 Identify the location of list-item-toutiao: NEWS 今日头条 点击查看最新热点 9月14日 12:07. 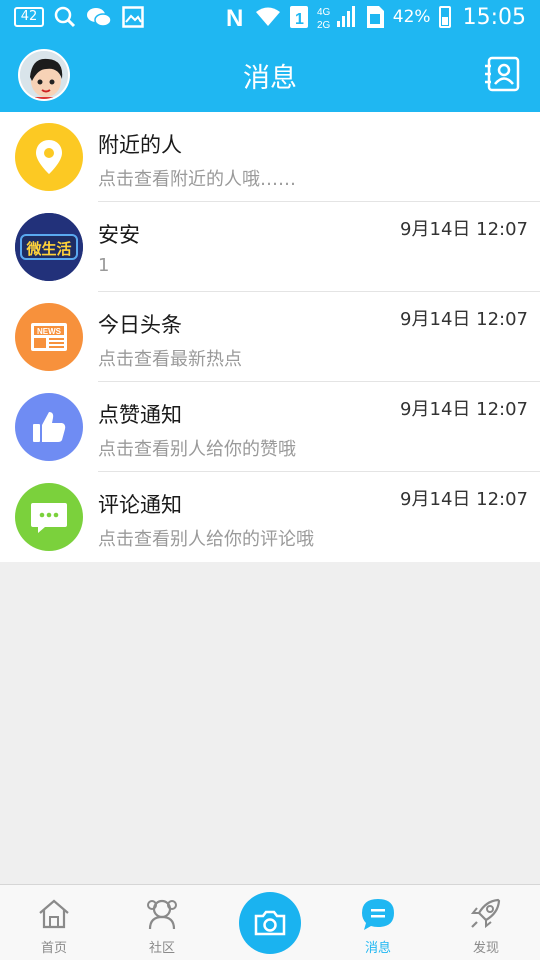
(270, 337).